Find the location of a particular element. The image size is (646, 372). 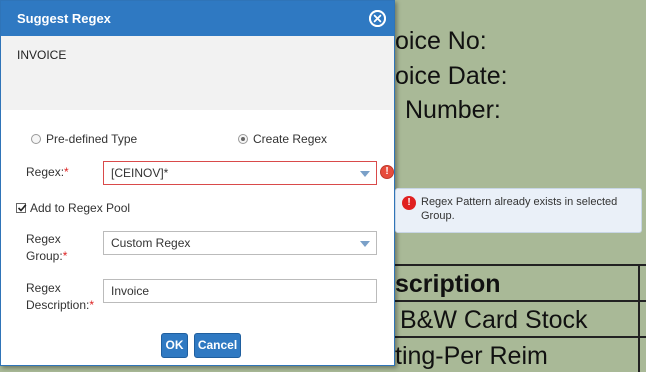

regex-description-label-line1: Regex is located at coordinates (43, 288).